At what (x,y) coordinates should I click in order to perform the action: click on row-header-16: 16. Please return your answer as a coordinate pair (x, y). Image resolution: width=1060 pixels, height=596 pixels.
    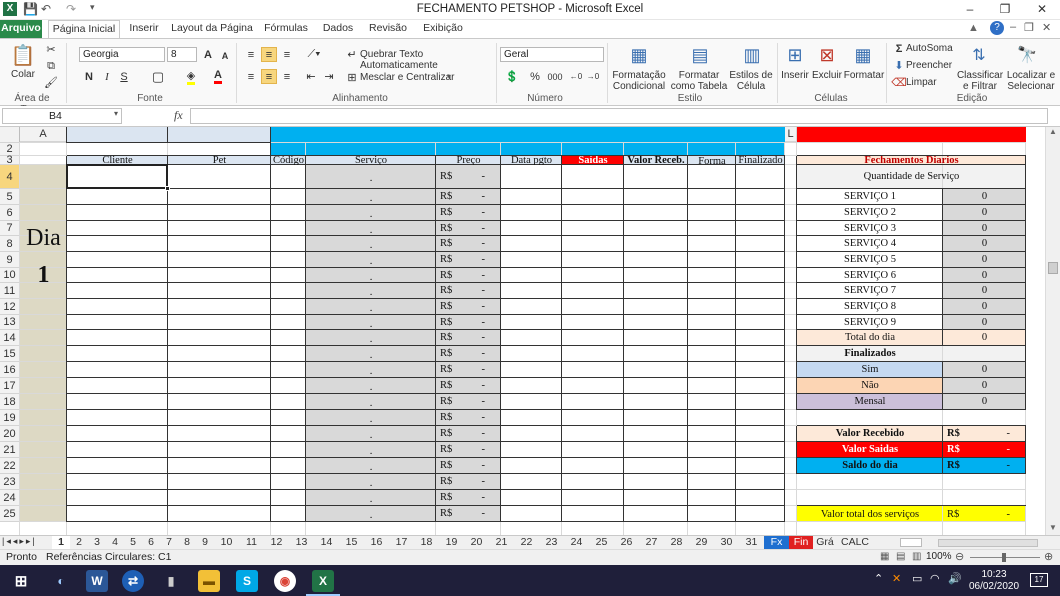
    Looking at the image, I should click on (10, 370).